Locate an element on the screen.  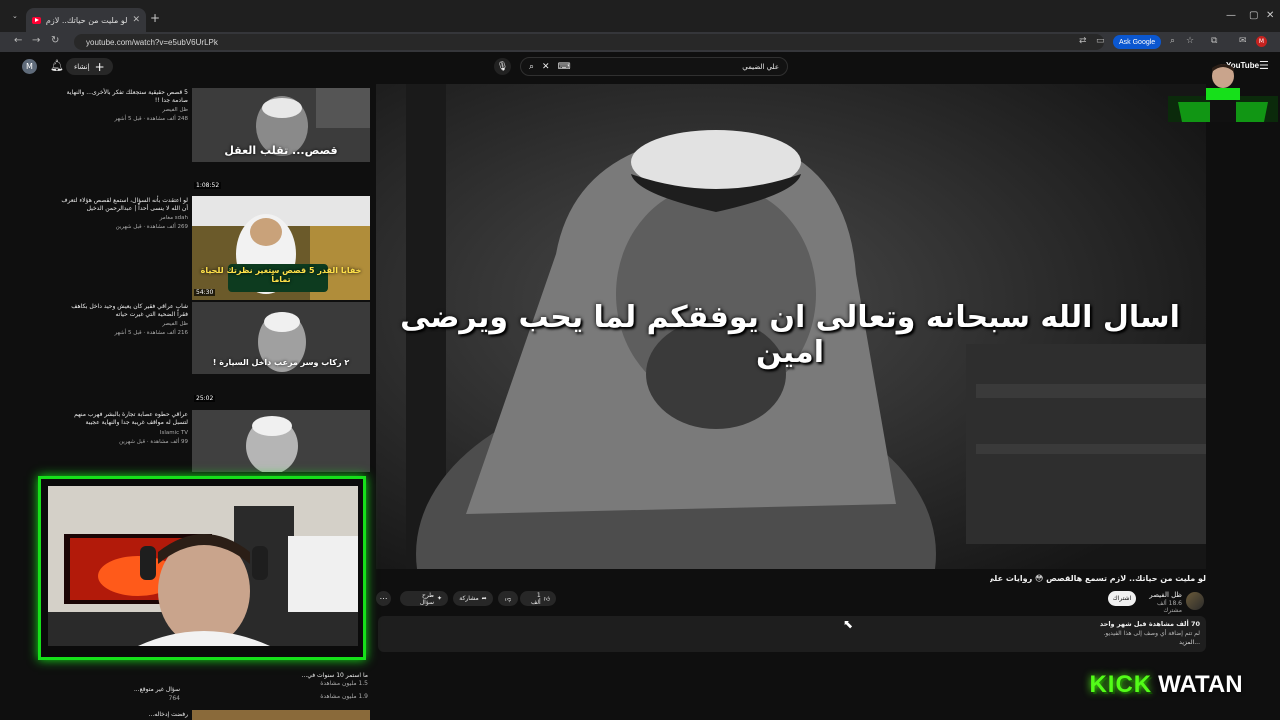
kick-logo-text: KICK is located at coordinates (1121, 684).